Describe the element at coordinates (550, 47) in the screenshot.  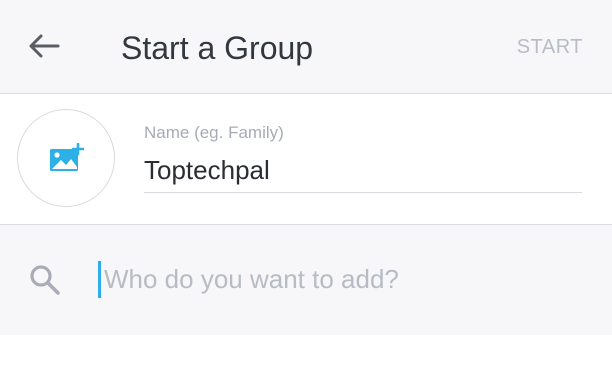
I see `start-button: START` at that location.